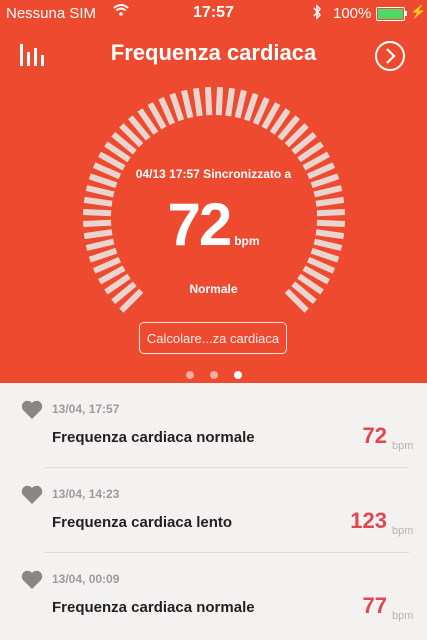 This screenshot has width=427, height=640. I want to click on record-value: 123, so click(368, 520).